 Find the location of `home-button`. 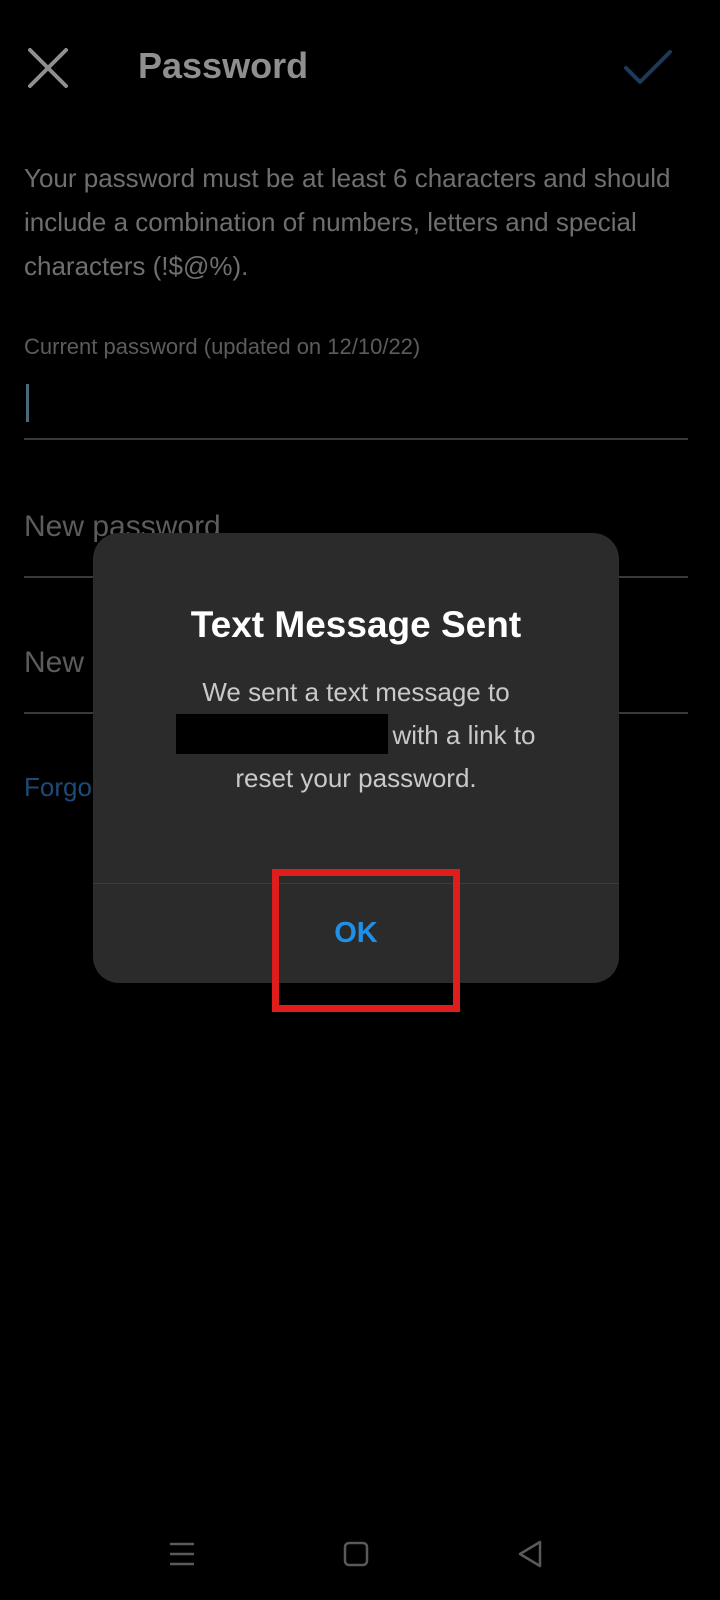

home-button is located at coordinates (356, 1554).